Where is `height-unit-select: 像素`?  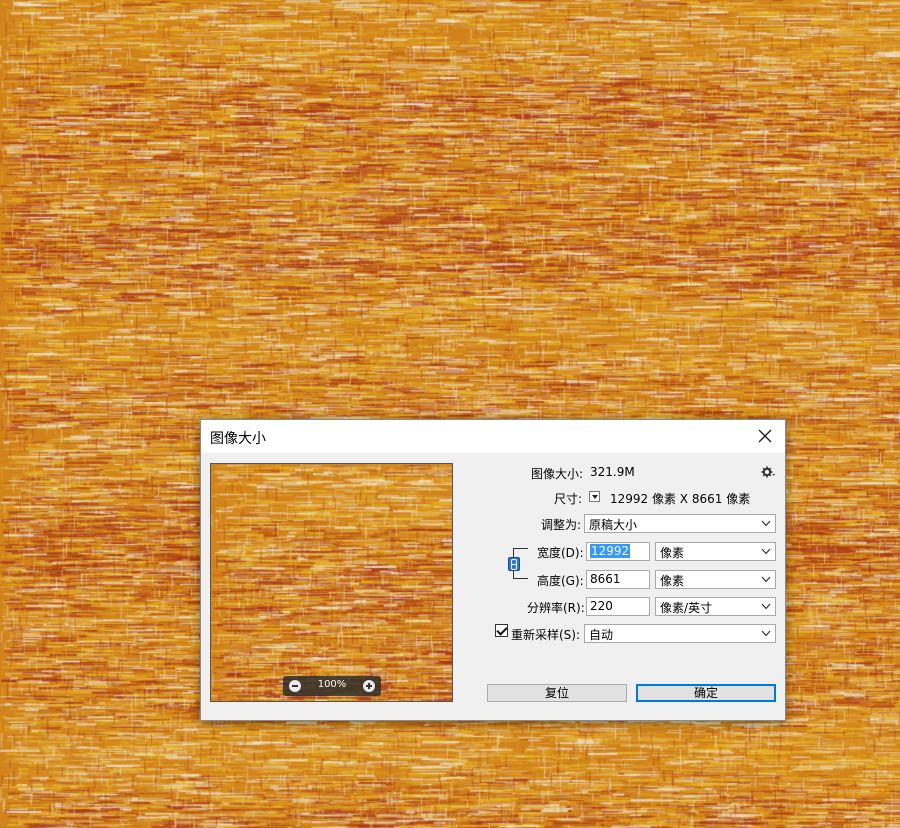
height-unit-select: 像素 is located at coordinates (715, 579).